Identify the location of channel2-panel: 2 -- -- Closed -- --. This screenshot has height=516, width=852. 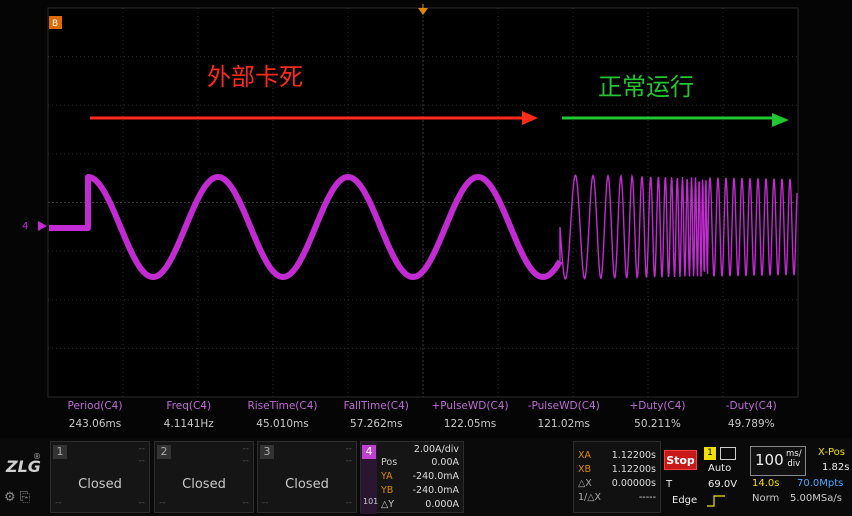
(204, 477).